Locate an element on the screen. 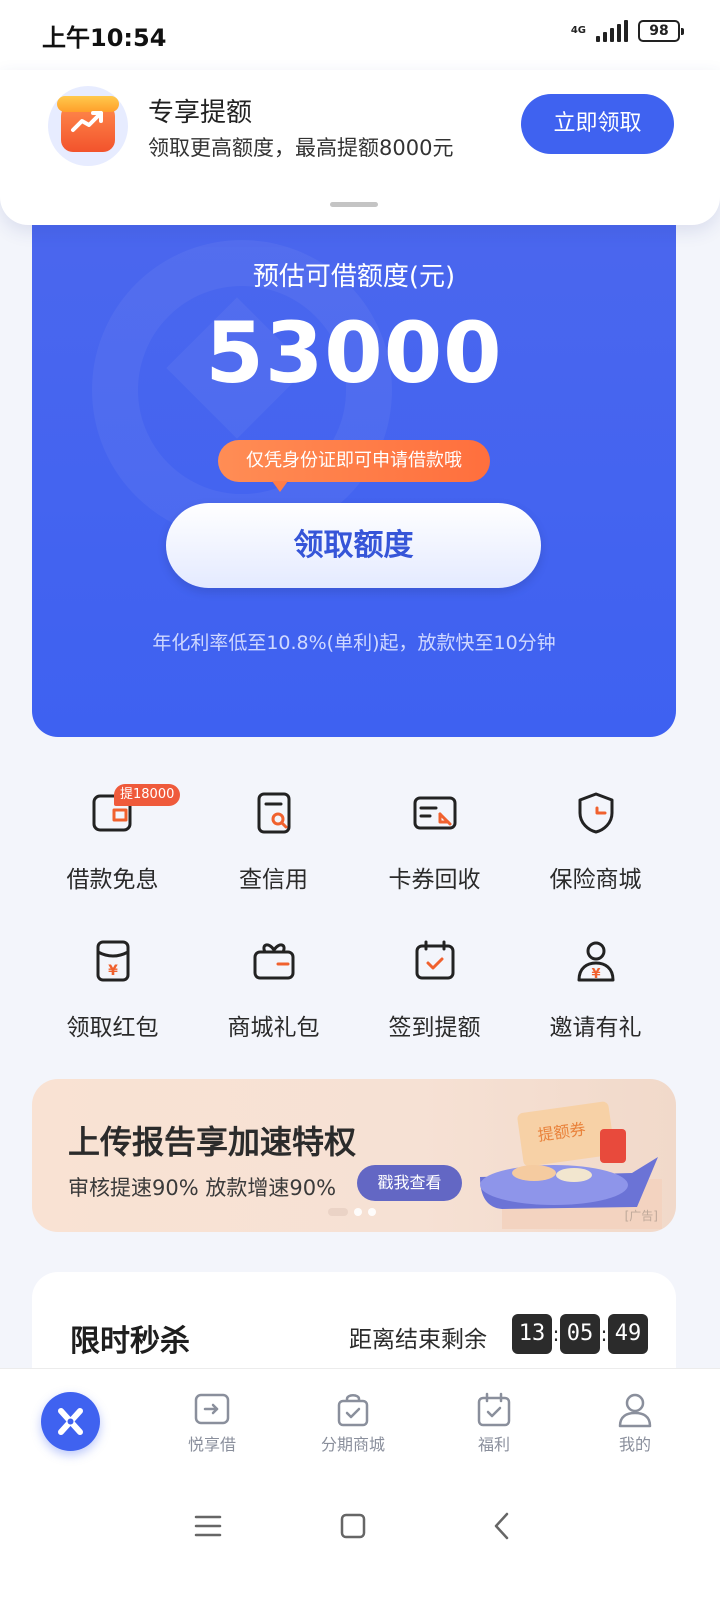 The width and height of the screenshot is (720, 1600). invite-user-icon: ¥ is located at coordinates (596, 961).